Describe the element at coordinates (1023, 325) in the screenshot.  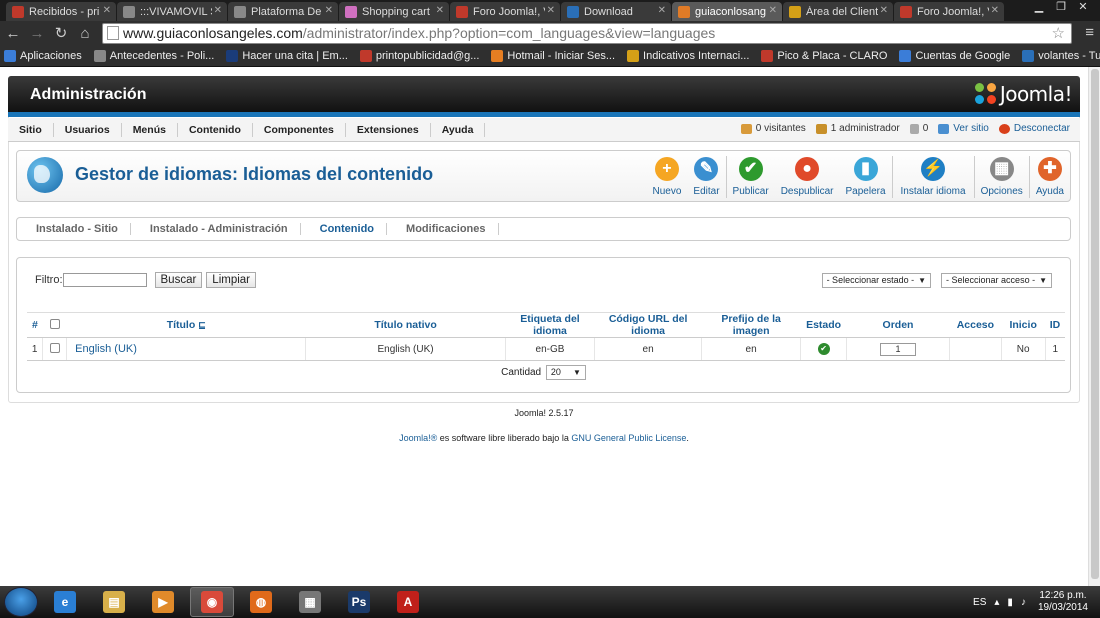
I see `col-home: Inicio` at that location.